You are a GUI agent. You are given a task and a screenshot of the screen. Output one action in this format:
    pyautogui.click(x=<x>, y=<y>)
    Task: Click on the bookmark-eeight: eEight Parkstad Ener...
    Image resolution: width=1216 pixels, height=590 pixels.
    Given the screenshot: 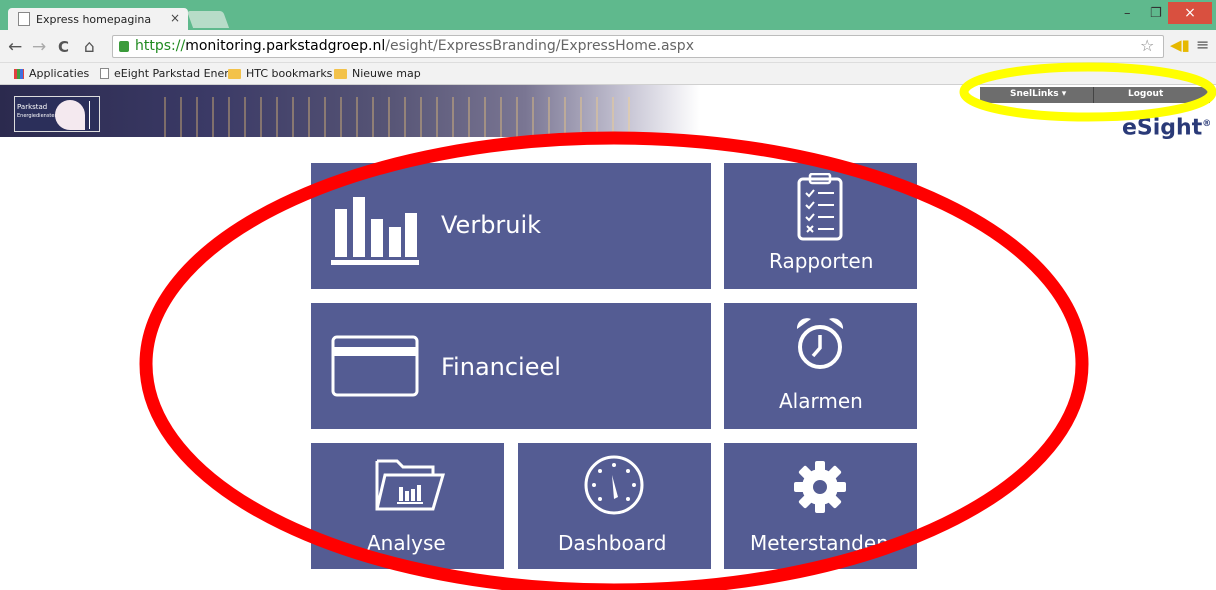 What is the action you would take?
    pyautogui.click(x=169, y=73)
    